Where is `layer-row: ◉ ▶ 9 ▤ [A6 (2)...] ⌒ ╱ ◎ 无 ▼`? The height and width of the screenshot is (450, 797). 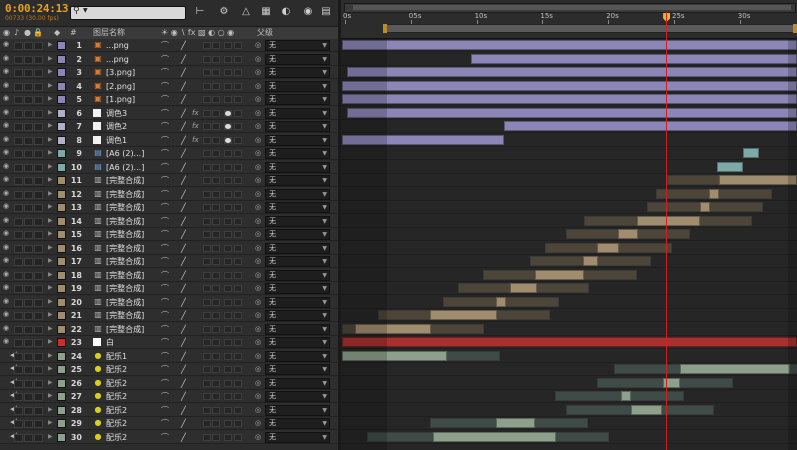 layer-row: ◉ ▶ 9 ▤ [A6 (2)...] ⌒ ╱ ◎ 无 ▼ is located at coordinates (169, 153).